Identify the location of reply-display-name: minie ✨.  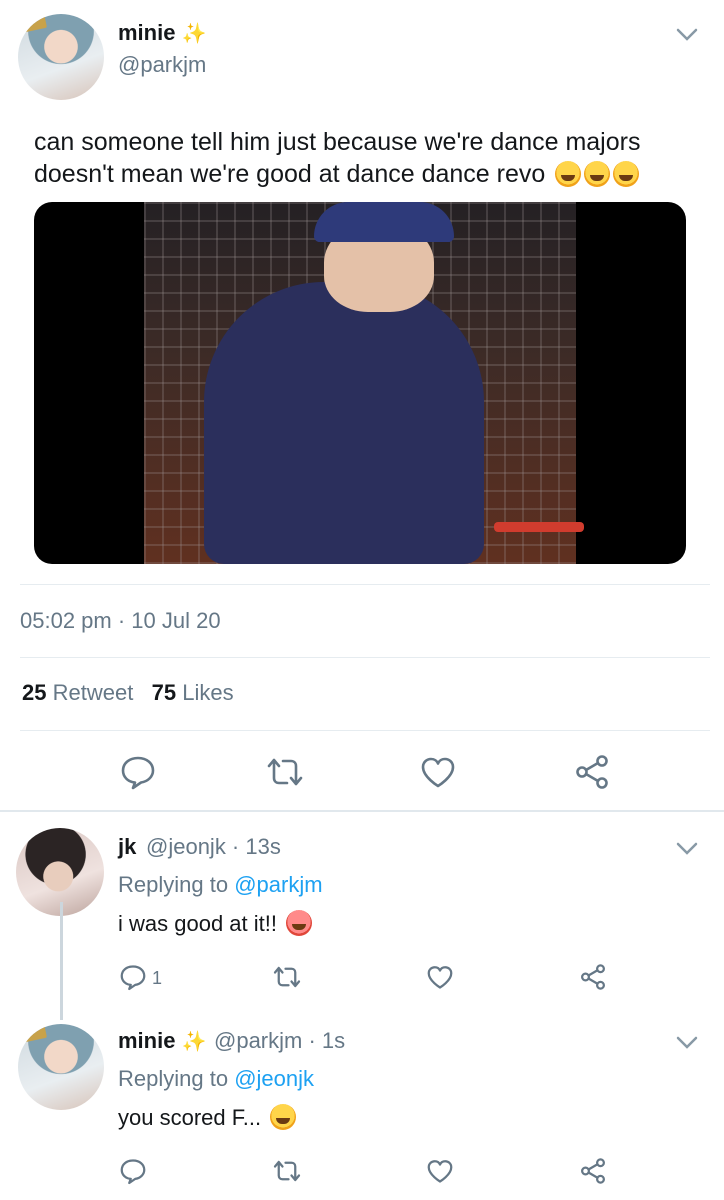
(162, 1041).